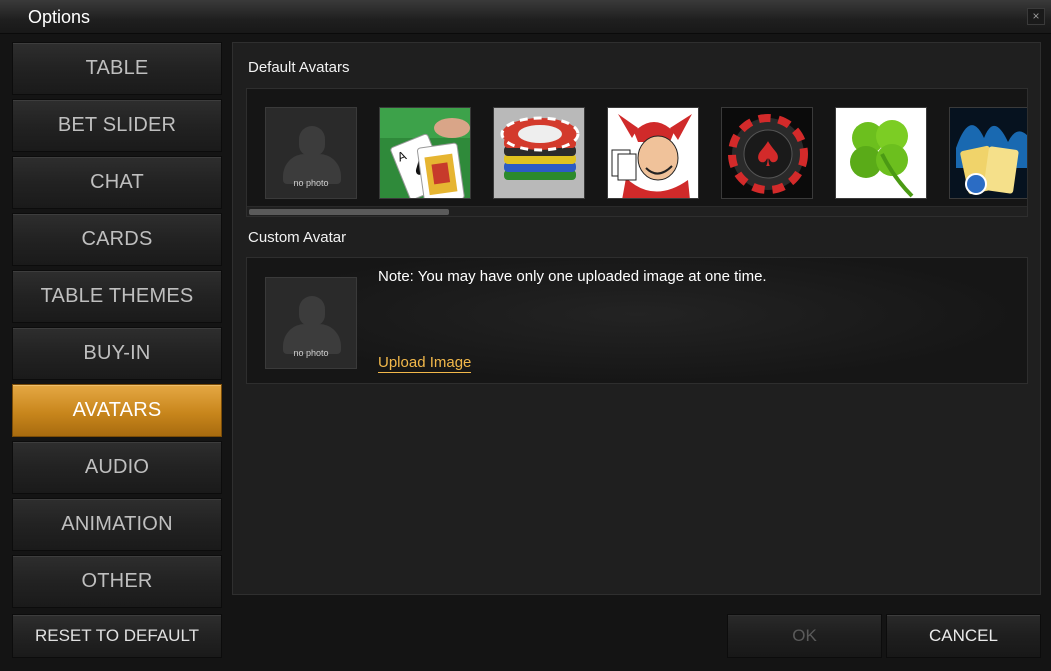 The width and height of the screenshot is (1051, 671). I want to click on sidebar-item-other: OTHER, so click(117, 581).